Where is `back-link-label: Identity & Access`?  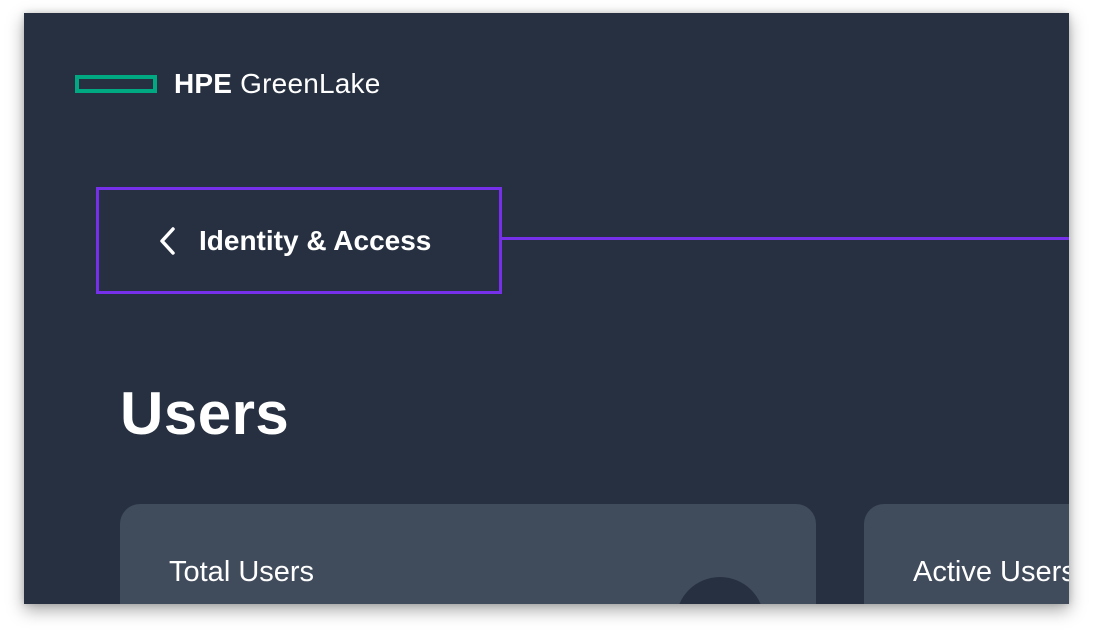 back-link-label: Identity & Access is located at coordinates (315, 240).